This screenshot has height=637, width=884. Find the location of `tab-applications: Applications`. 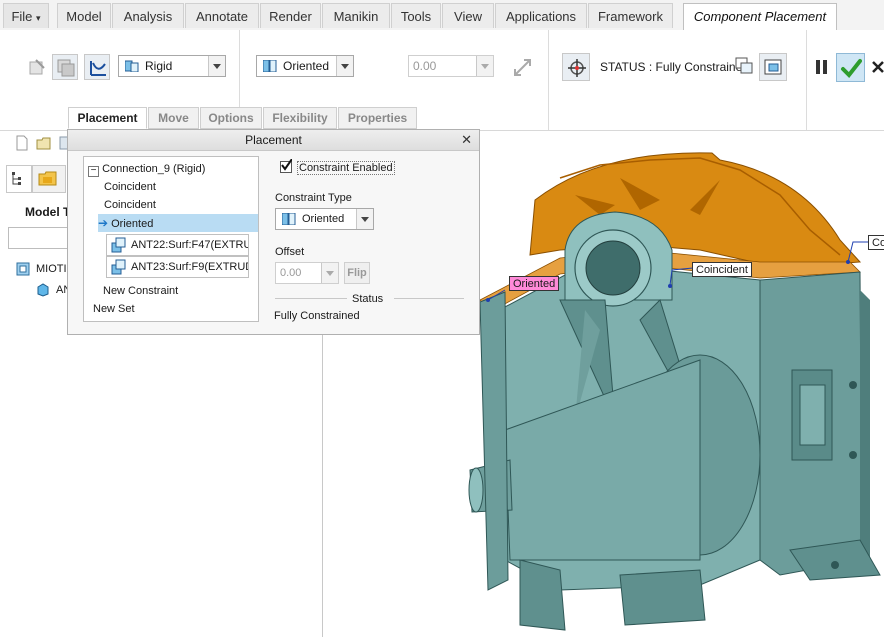

tab-applications: Applications is located at coordinates (541, 15).